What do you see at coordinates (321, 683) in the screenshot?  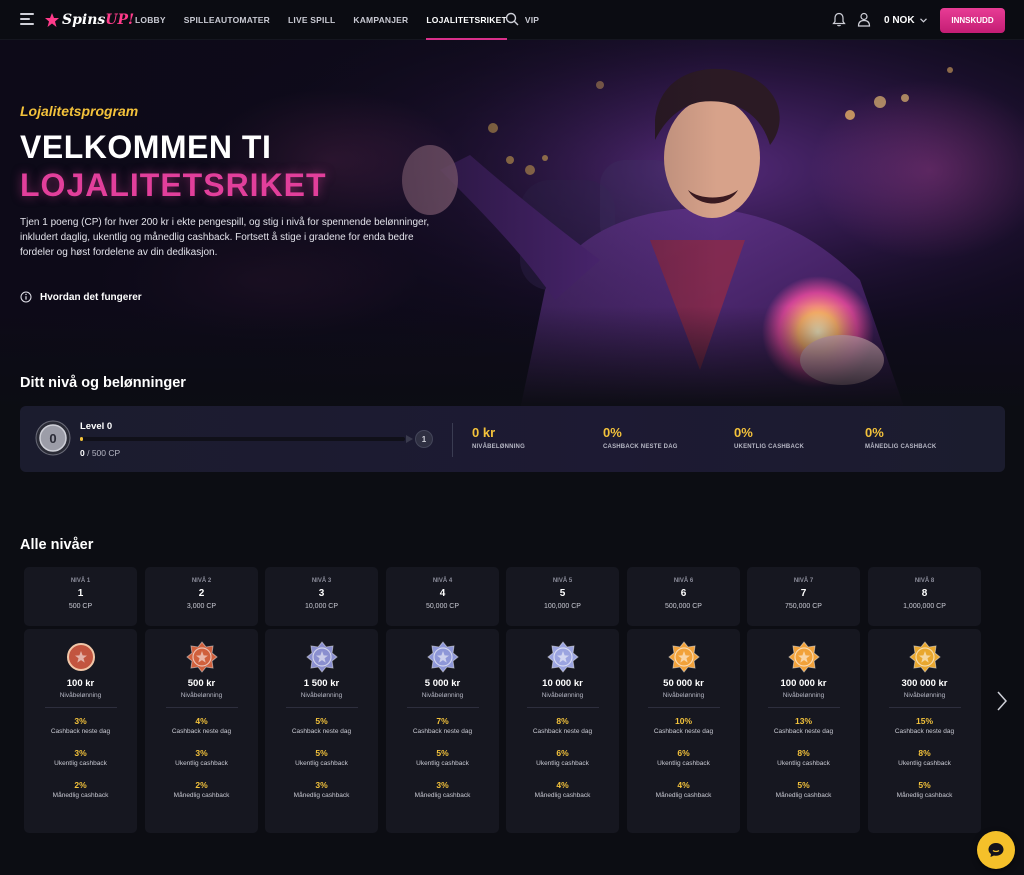 I see `level-reward-value: 1 500 kr` at bounding box center [321, 683].